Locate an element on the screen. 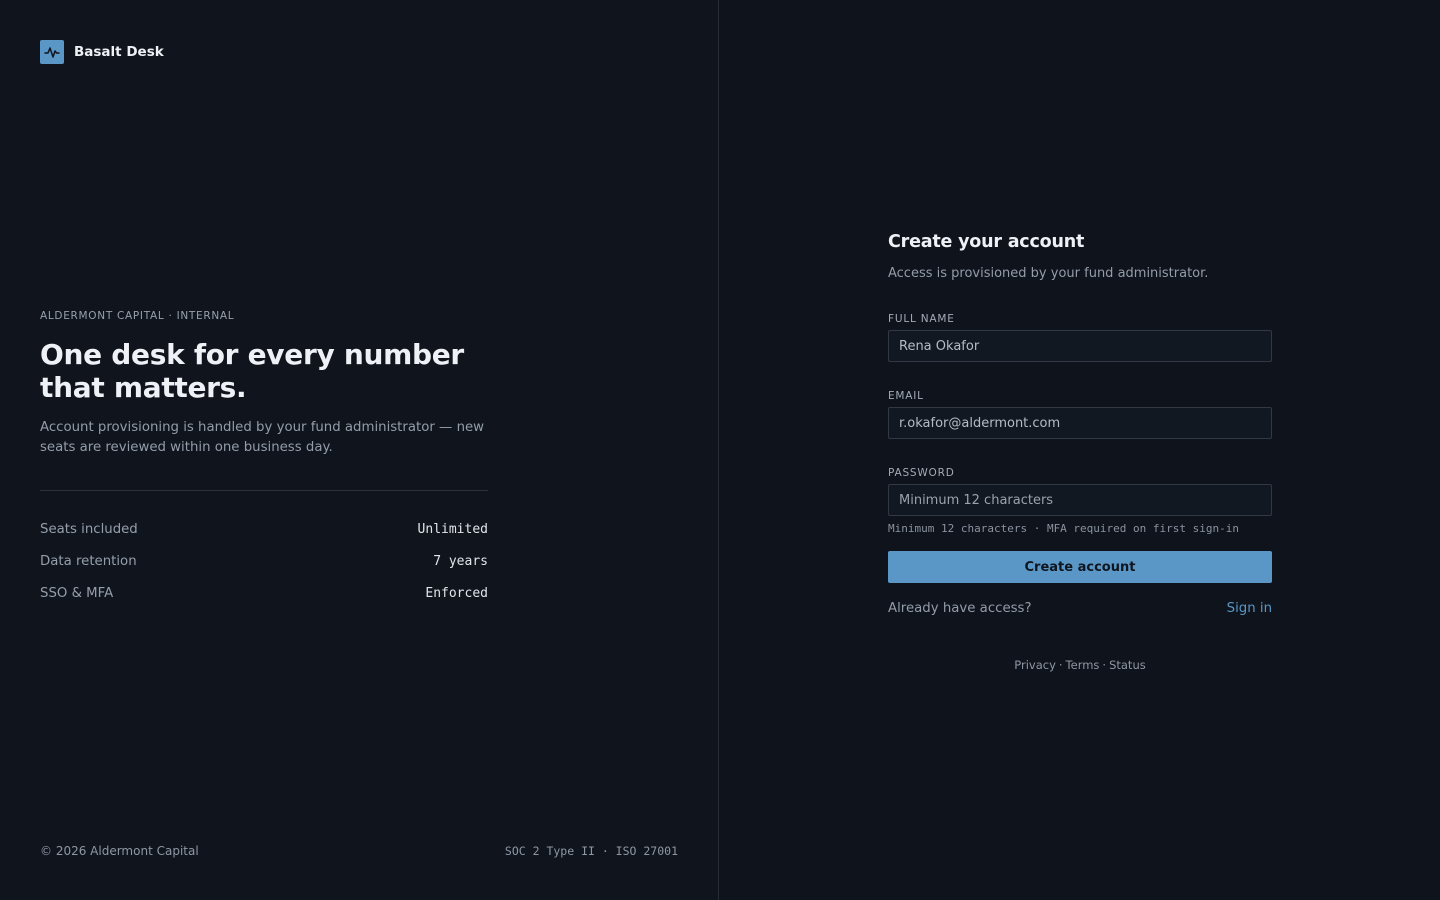 The height and width of the screenshot is (900, 1440). divider is located at coordinates (264, 490).